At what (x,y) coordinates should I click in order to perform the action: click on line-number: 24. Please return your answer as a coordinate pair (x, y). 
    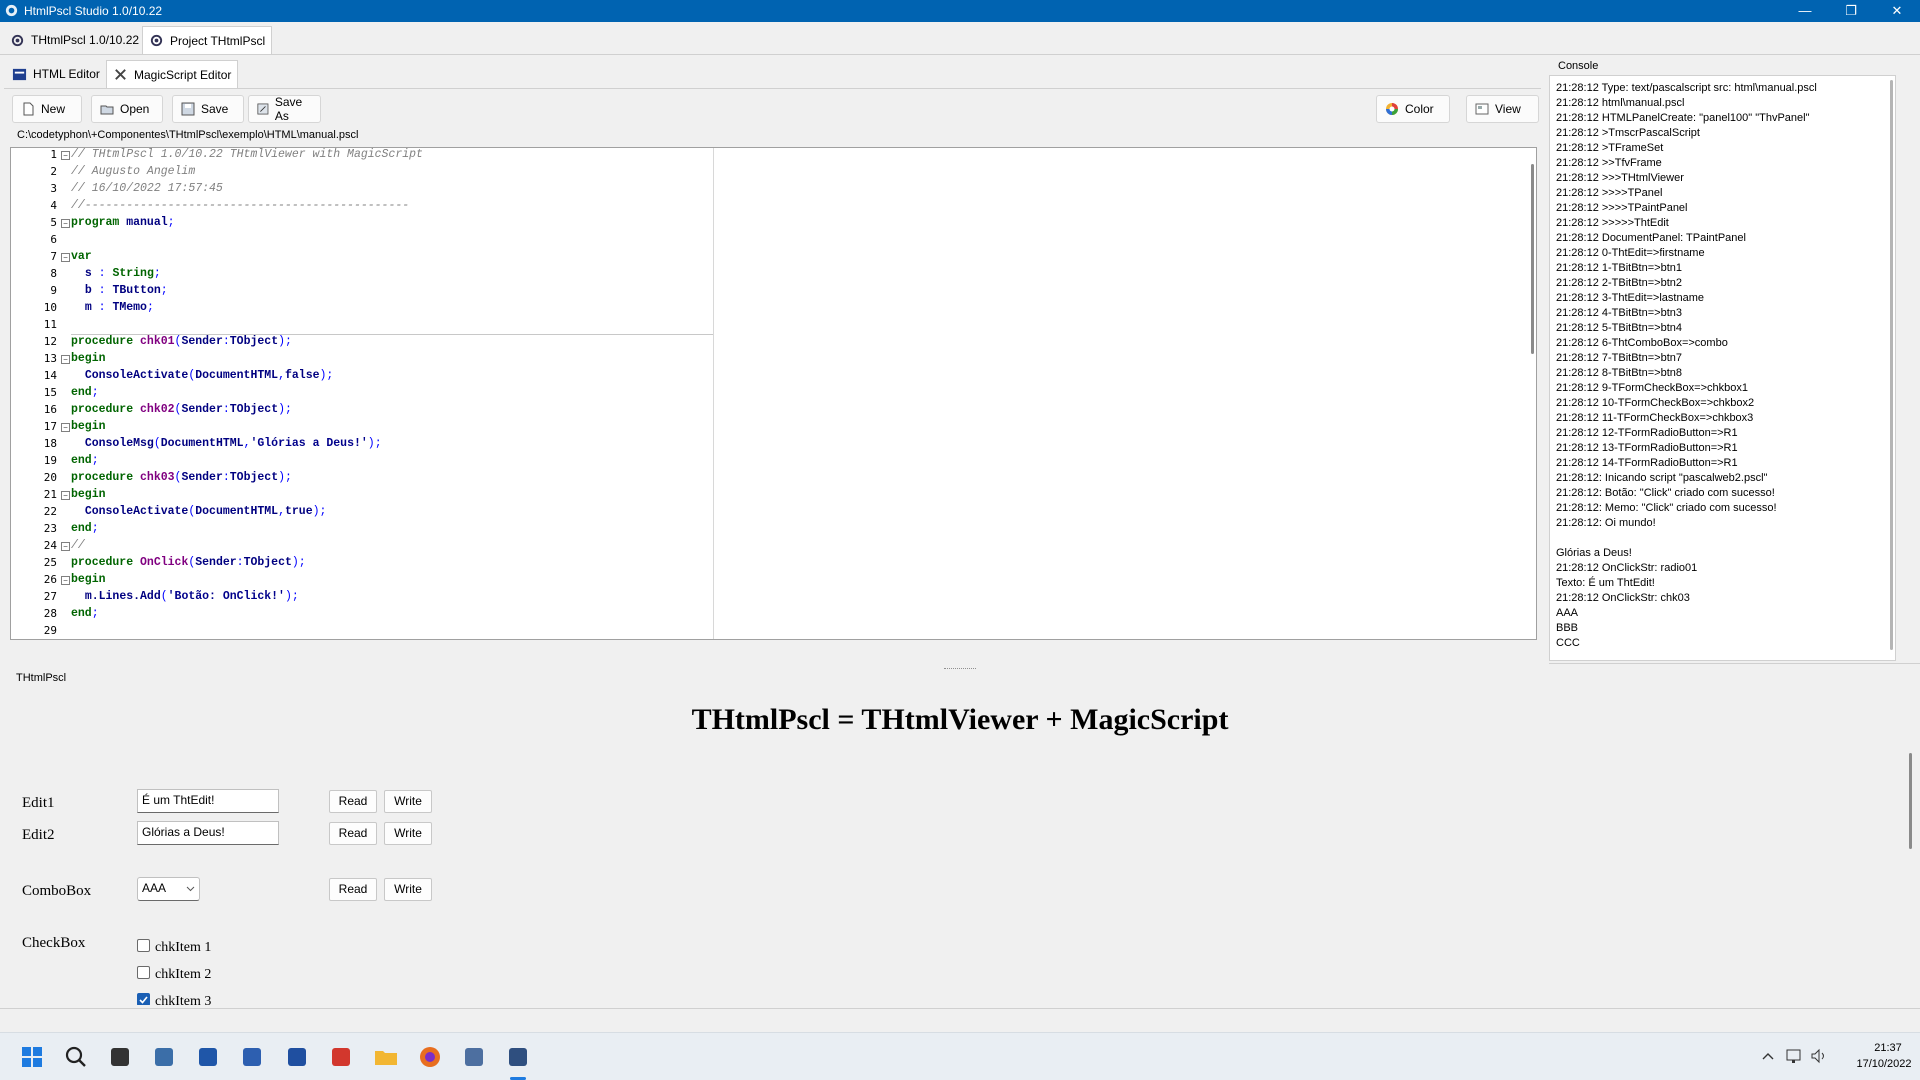
    Looking at the image, I should click on (50, 545).